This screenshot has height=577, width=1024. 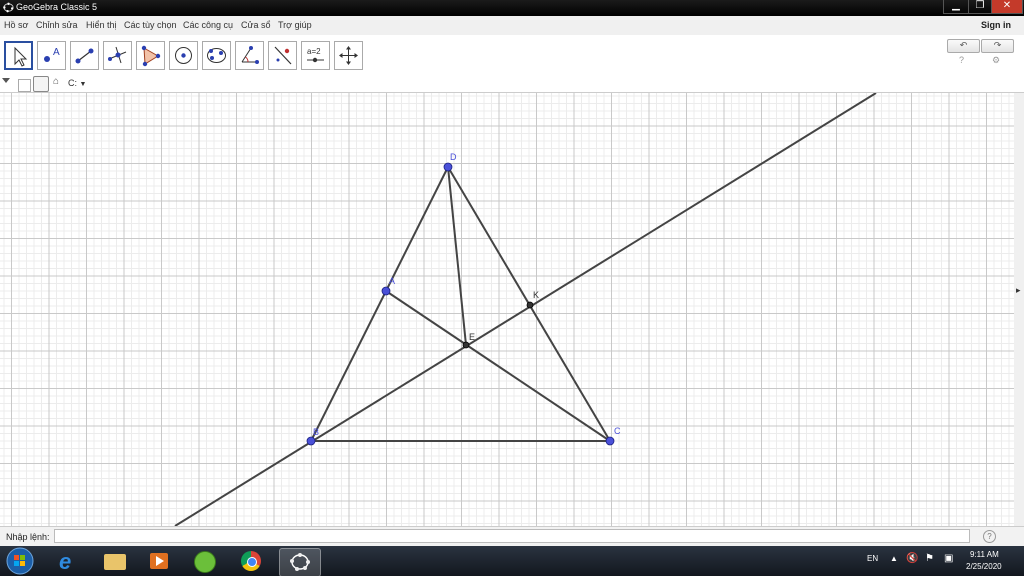 What do you see at coordinates (311, 441) in the screenshot?
I see `point-b` at bounding box center [311, 441].